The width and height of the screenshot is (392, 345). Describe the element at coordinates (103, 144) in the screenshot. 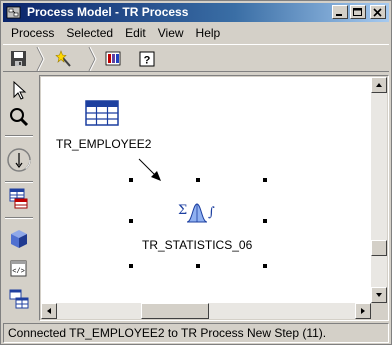

I see `node-label-employee: TR_EMPLOYEE2` at that location.